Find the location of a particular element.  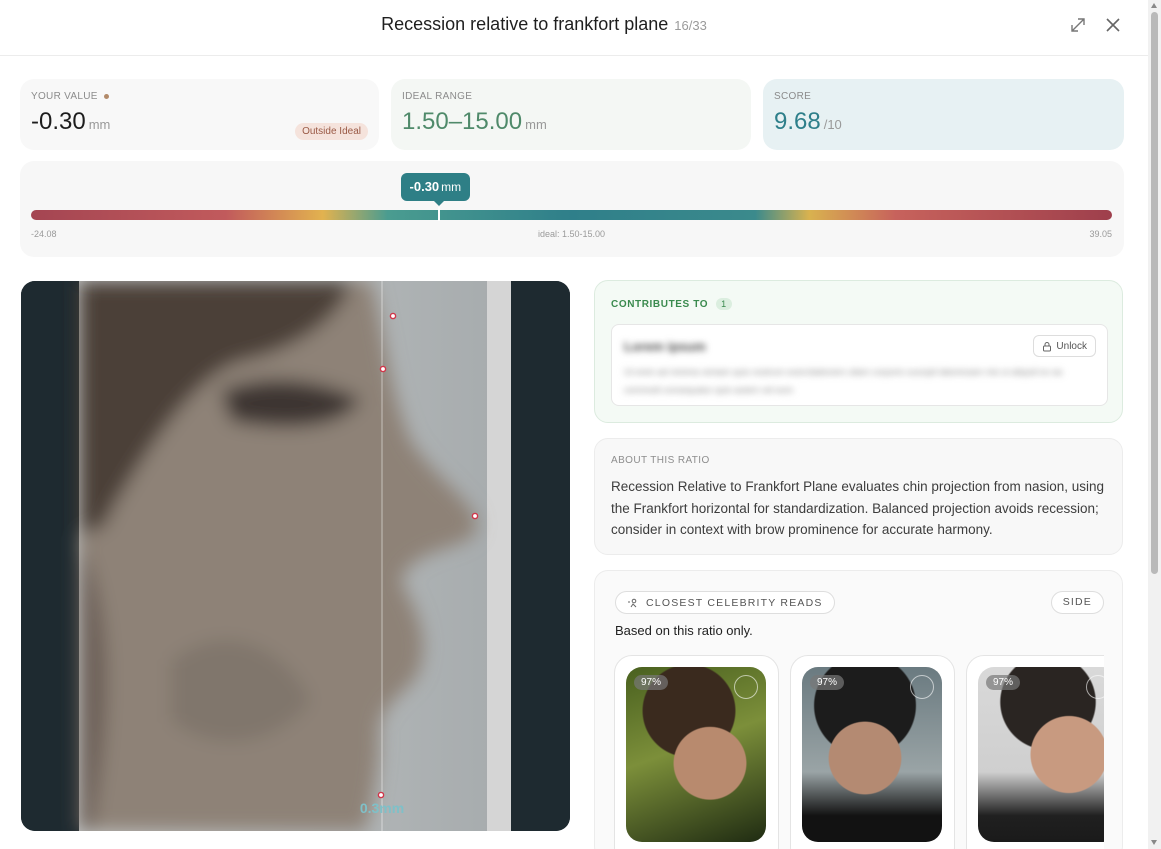

contributes-heading: CONTRIBUTES TO is located at coordinates (660, 304).